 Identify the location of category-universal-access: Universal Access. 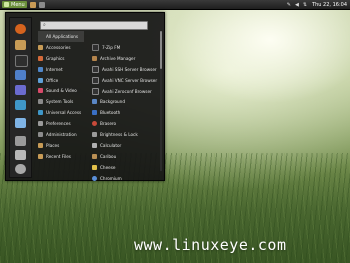
(61, 112).